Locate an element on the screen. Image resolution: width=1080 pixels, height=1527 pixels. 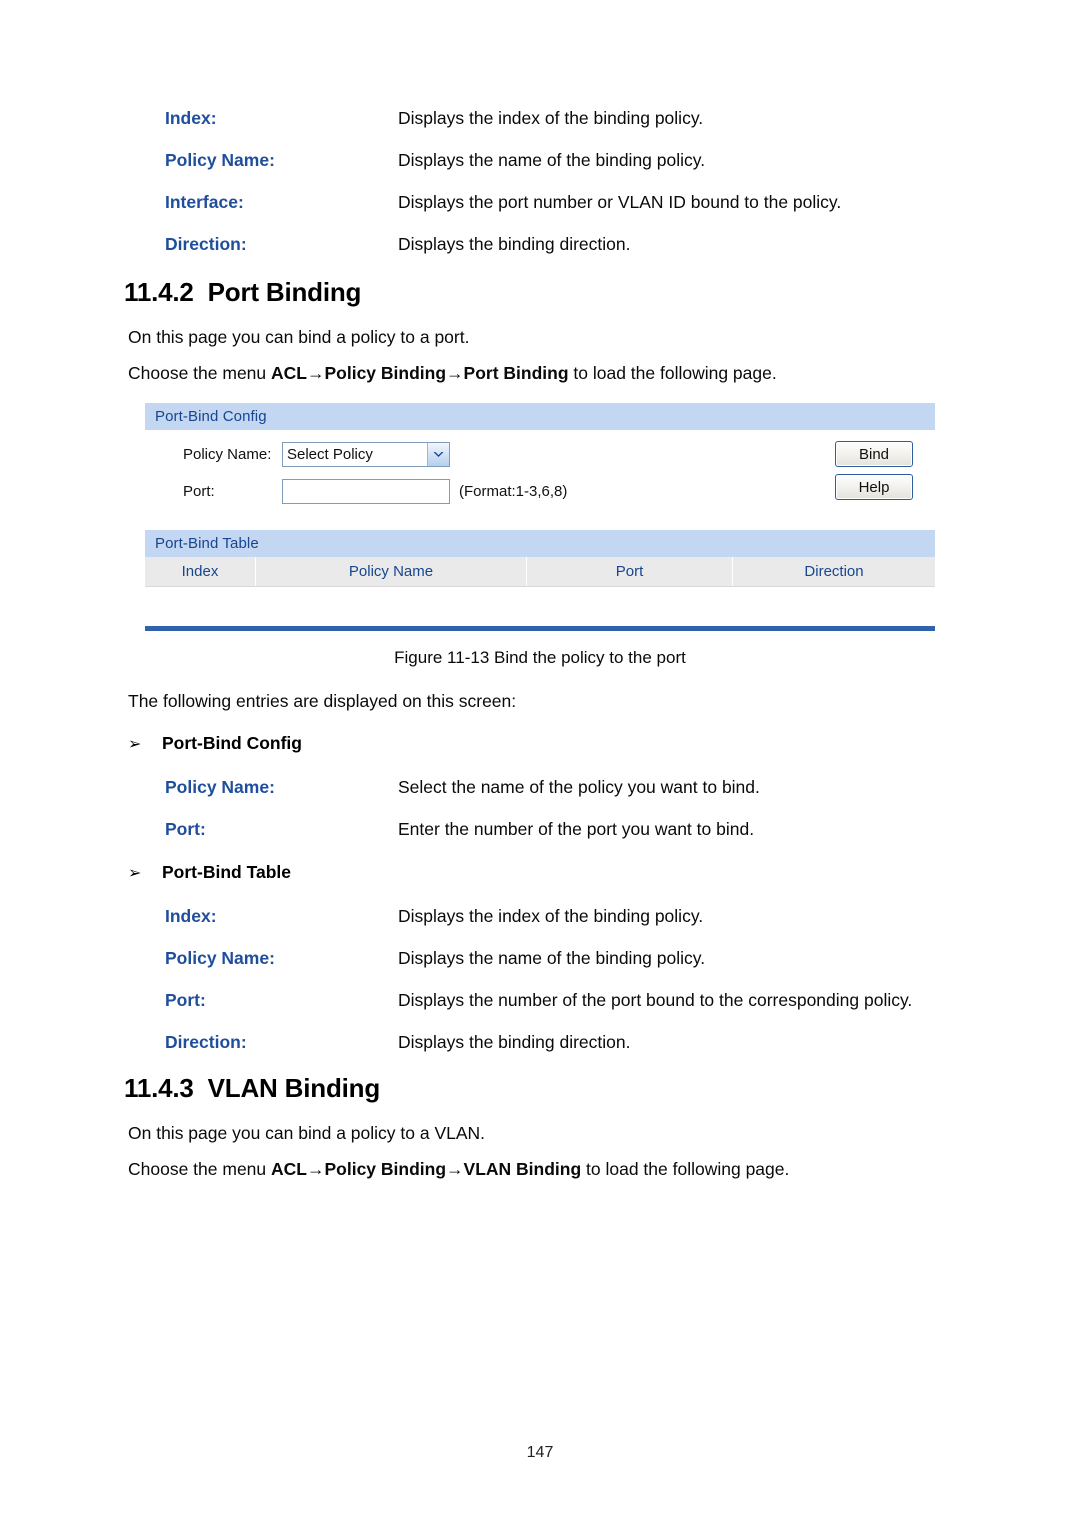
menu-path-port-binding: Port Binding is located at coordinates (516, 373).